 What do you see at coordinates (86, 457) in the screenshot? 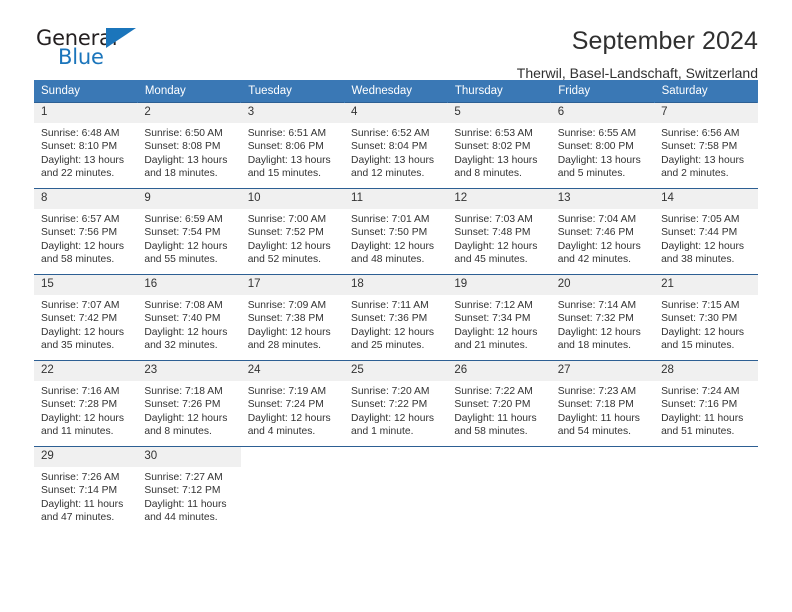
I see `day-number: 29` at bounding box center [86, 457].